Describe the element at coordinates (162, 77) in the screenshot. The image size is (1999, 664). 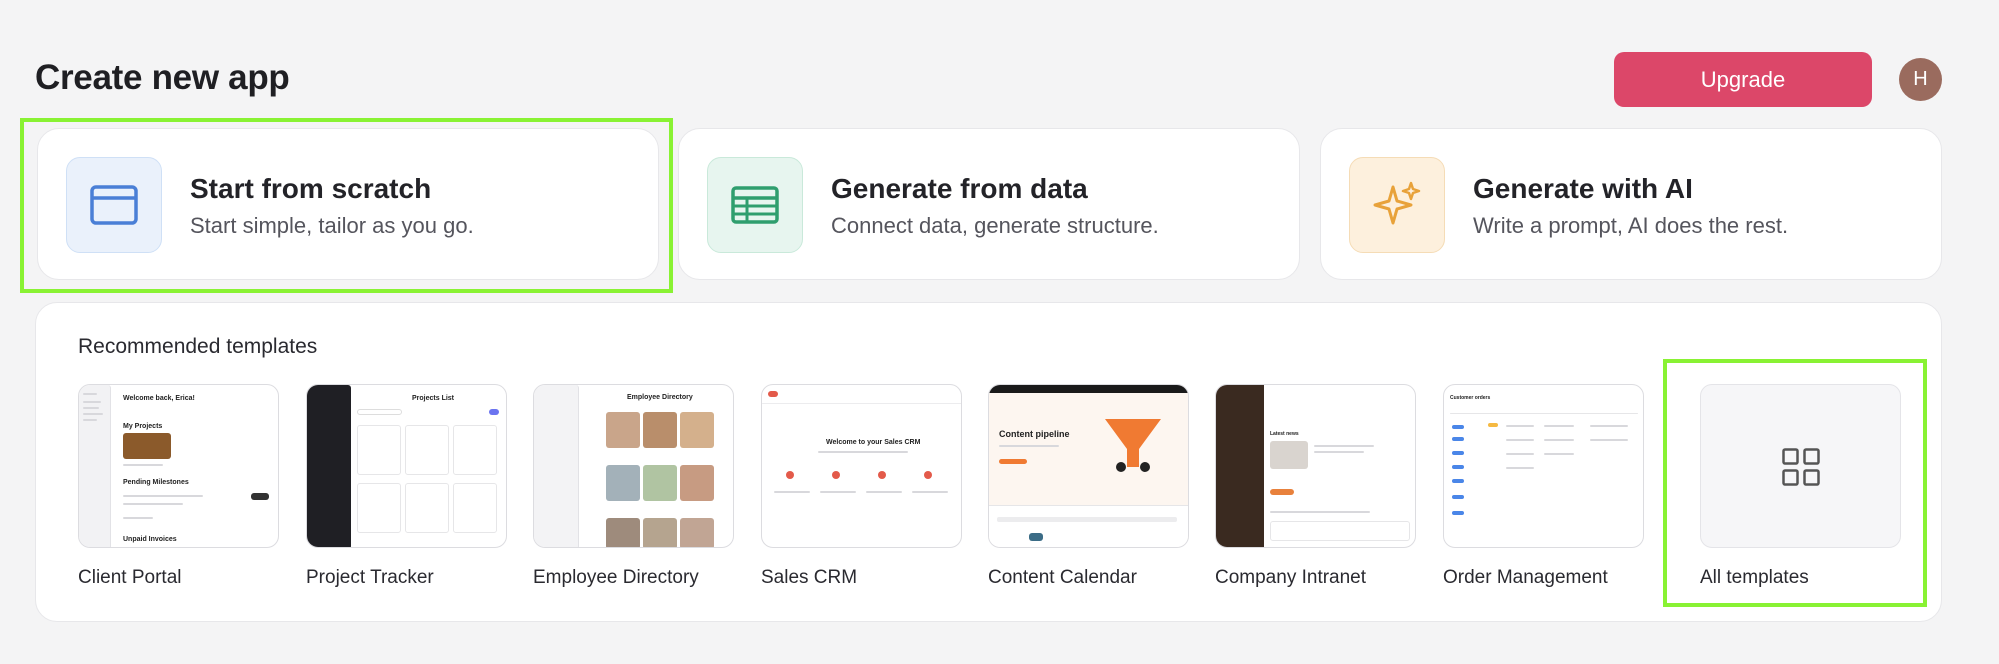
I see `page-title: Create new app` at that location.